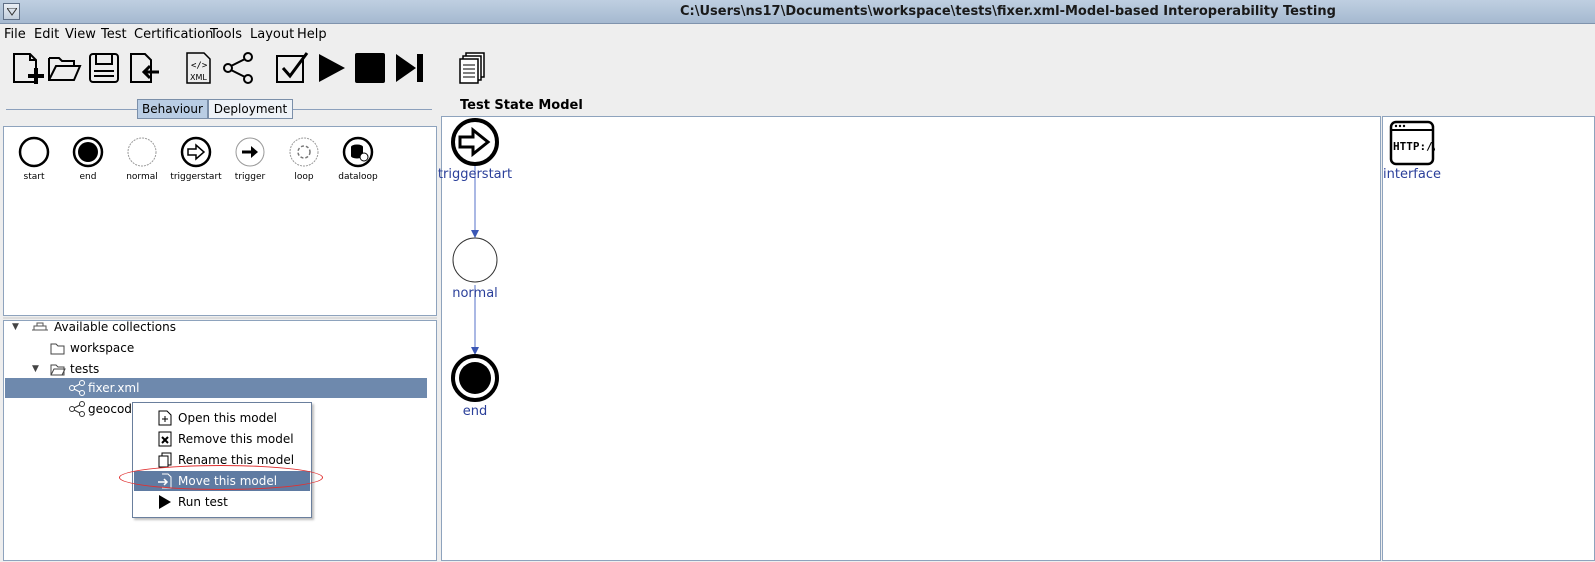  I want to click on stop-icon, so click(370, 68).